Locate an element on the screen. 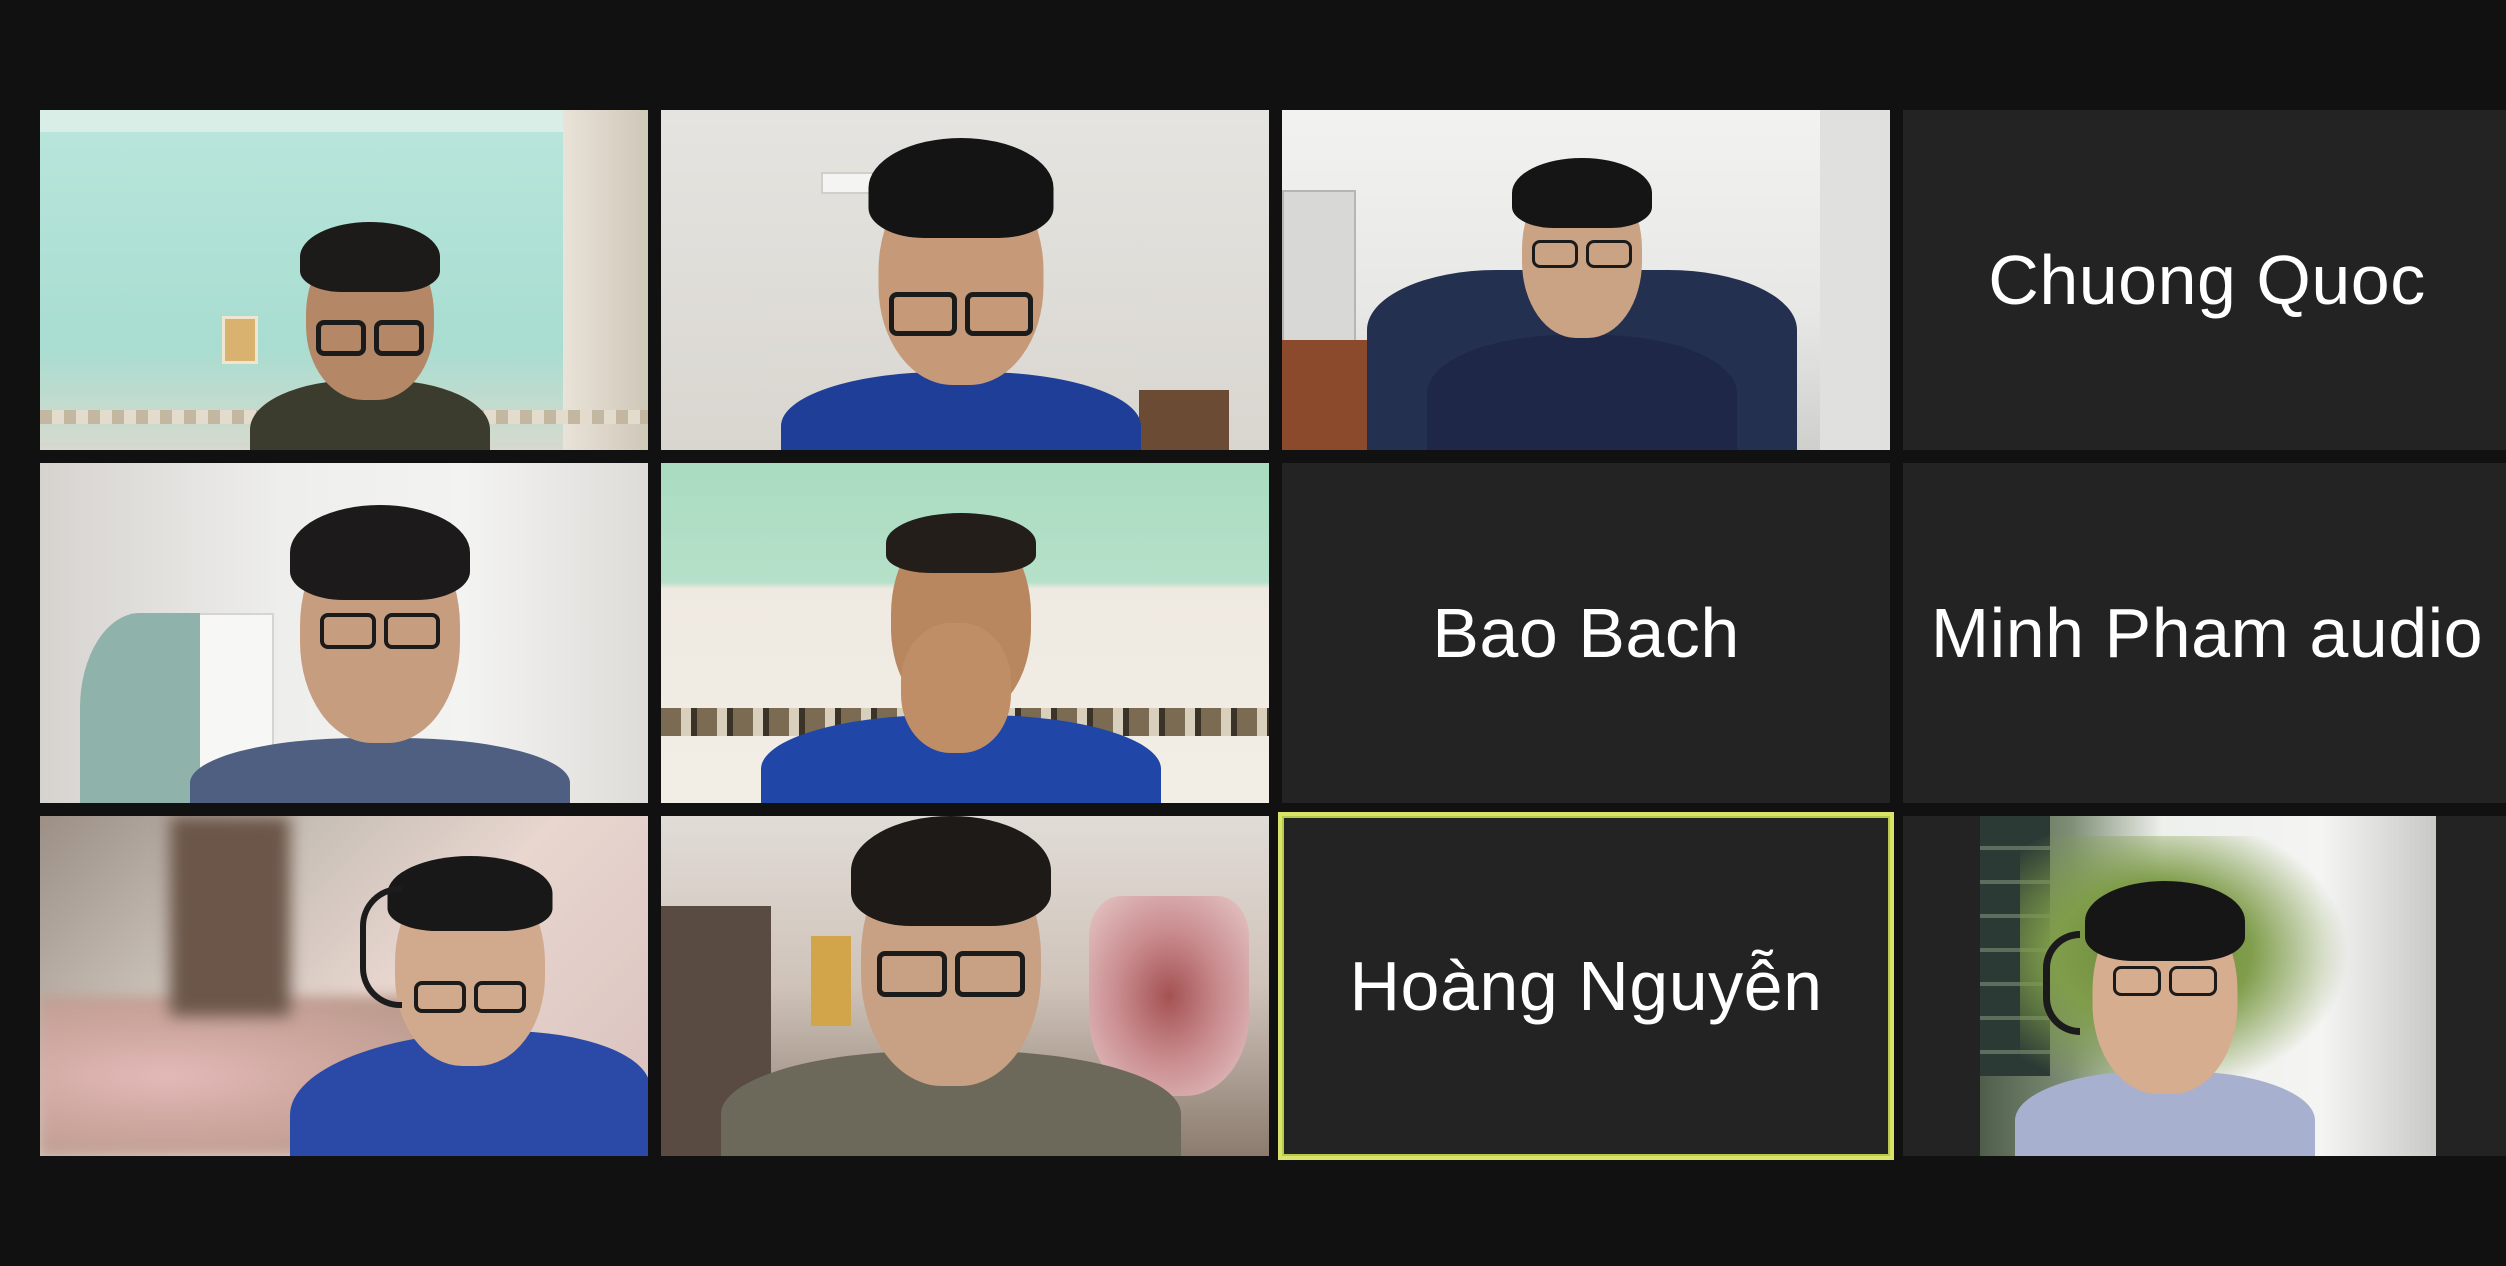  participant-name-tile: Minh Pham audio is located at coordinates (2204, 633).